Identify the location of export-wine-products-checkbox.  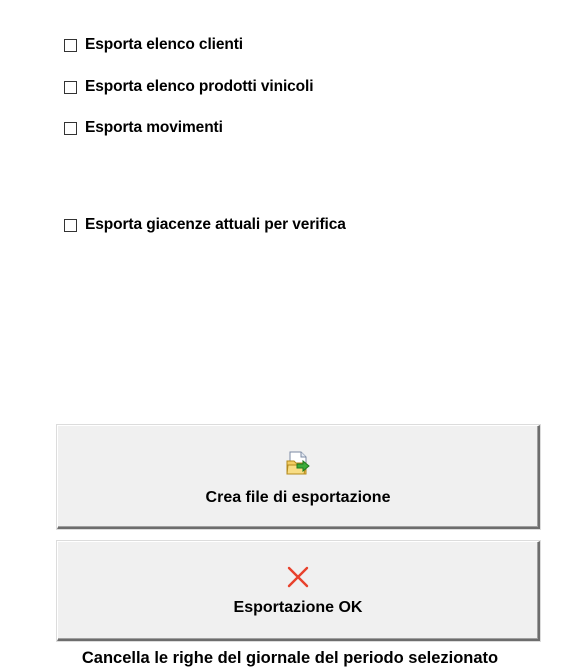
(70, 87).